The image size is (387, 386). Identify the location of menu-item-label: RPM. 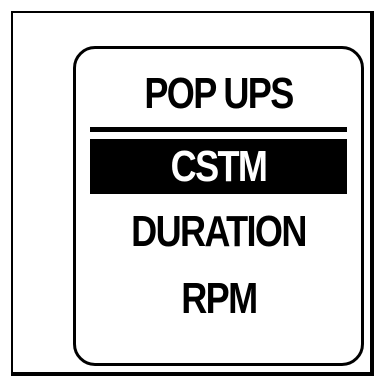
(219, 298).